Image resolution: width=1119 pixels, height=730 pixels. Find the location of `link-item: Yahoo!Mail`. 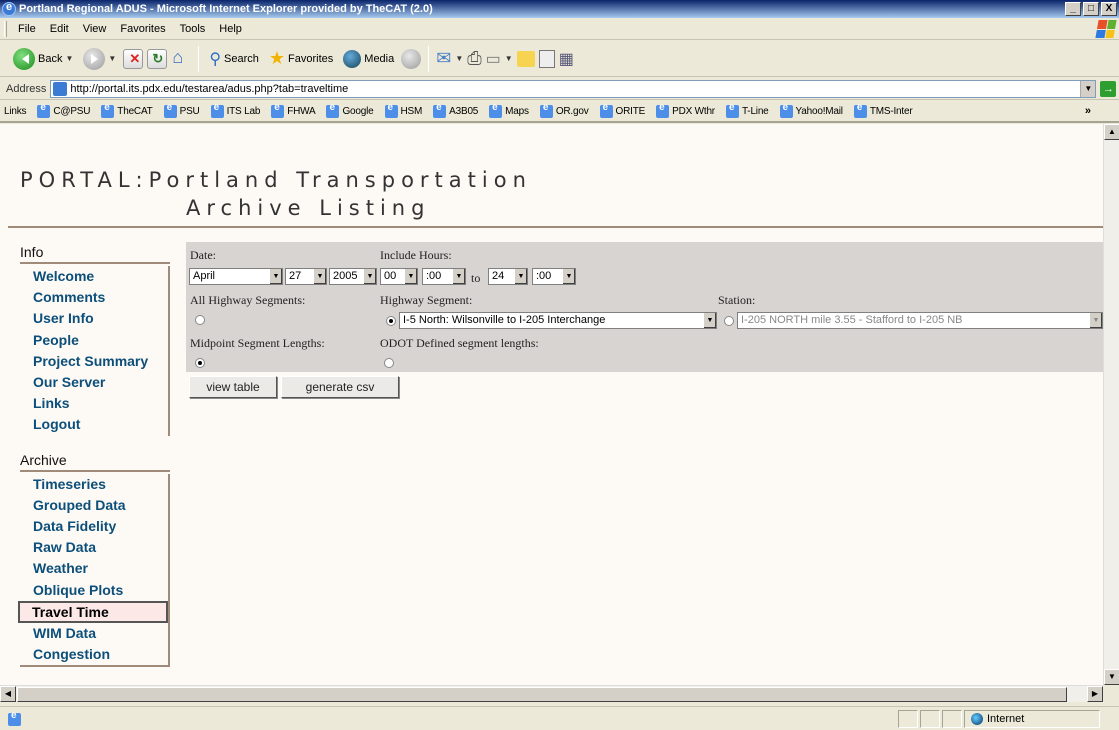

link-item: Yahoo!Mail is located at coordinates (811, 110).